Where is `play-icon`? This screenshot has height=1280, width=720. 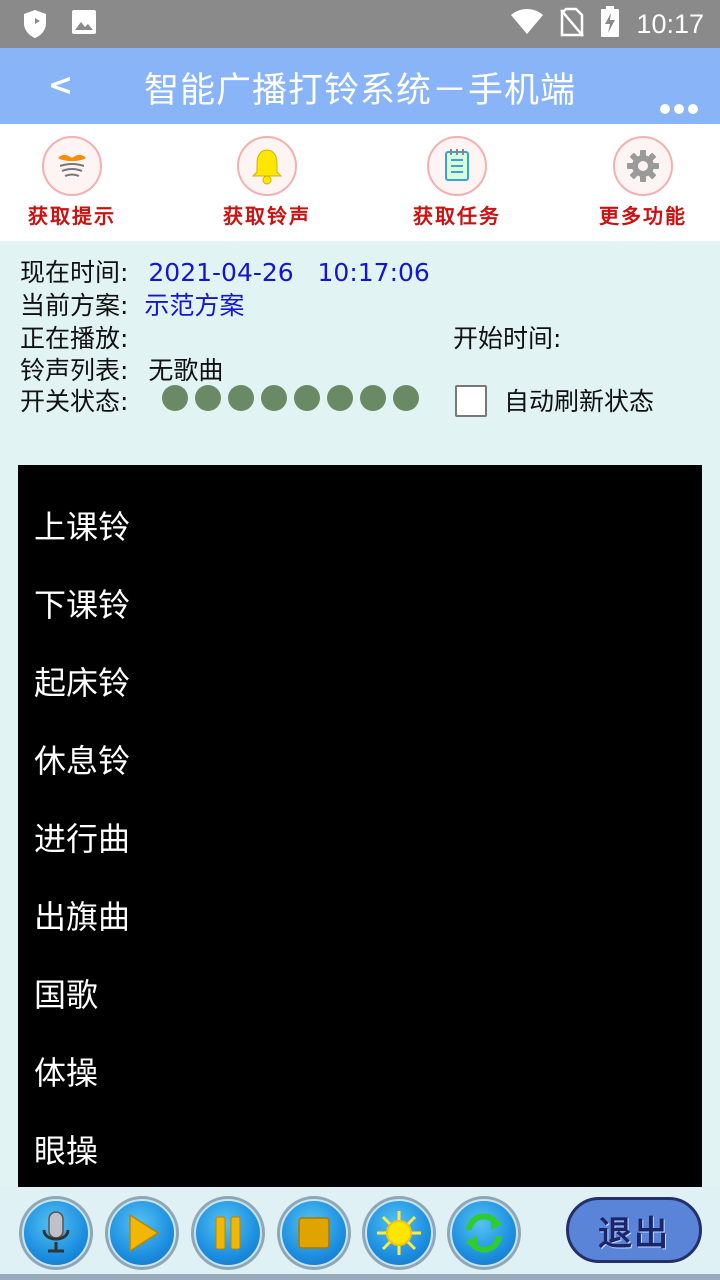 play-icon is located at coordinates (142, 1233).